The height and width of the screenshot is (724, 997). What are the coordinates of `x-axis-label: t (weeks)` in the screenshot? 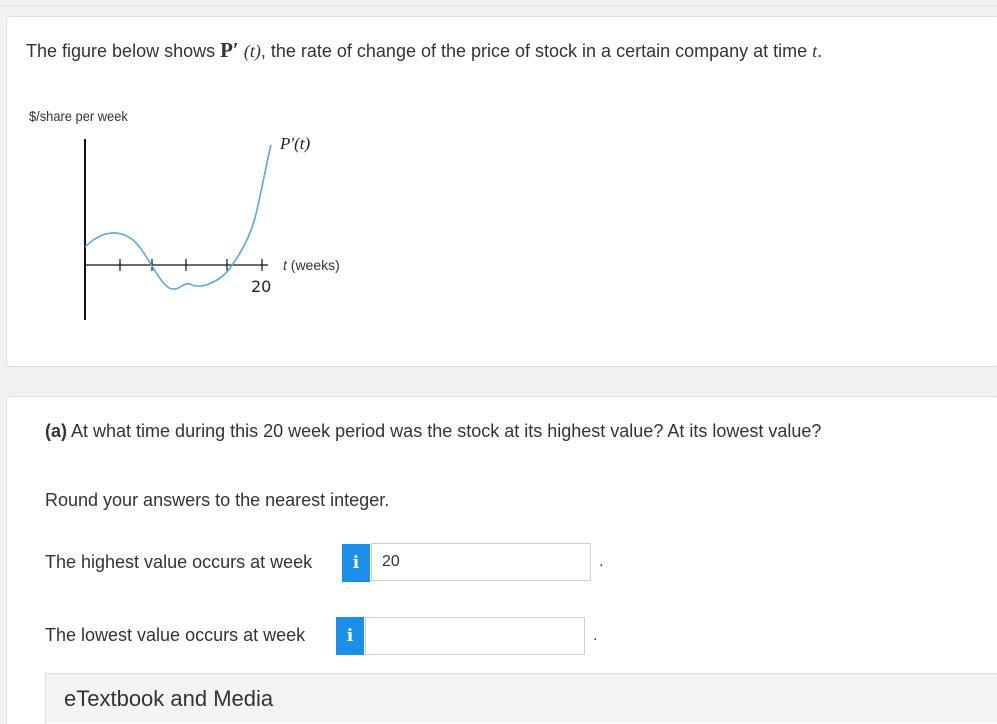 It's located at (311, 265).